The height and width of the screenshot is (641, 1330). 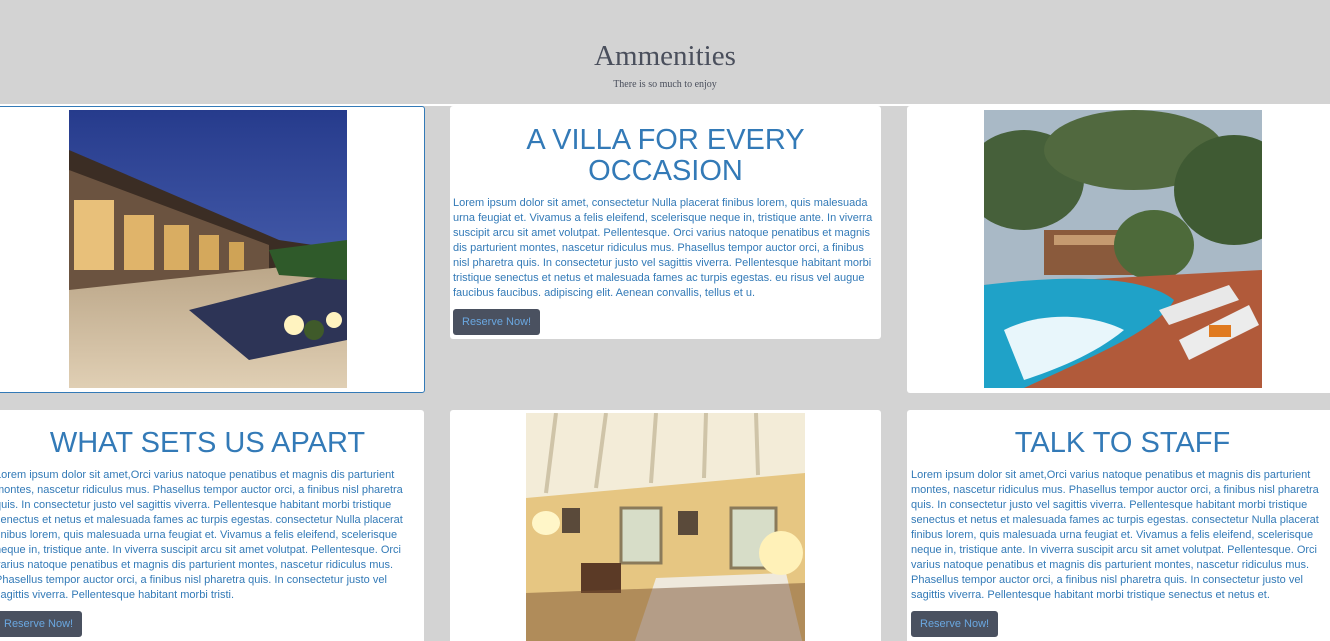 What do you see at coordinates (665, 84) in the screenshot?
I see `section-subtitle: There is so much to enjoy` at bounding box center [665, 84].